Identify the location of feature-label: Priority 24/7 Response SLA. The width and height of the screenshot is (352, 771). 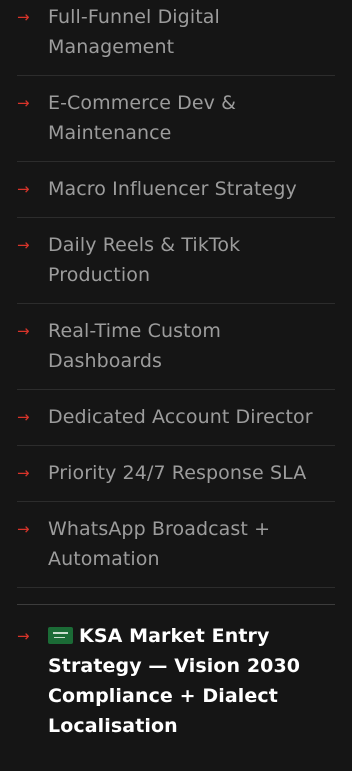
(177, 473).